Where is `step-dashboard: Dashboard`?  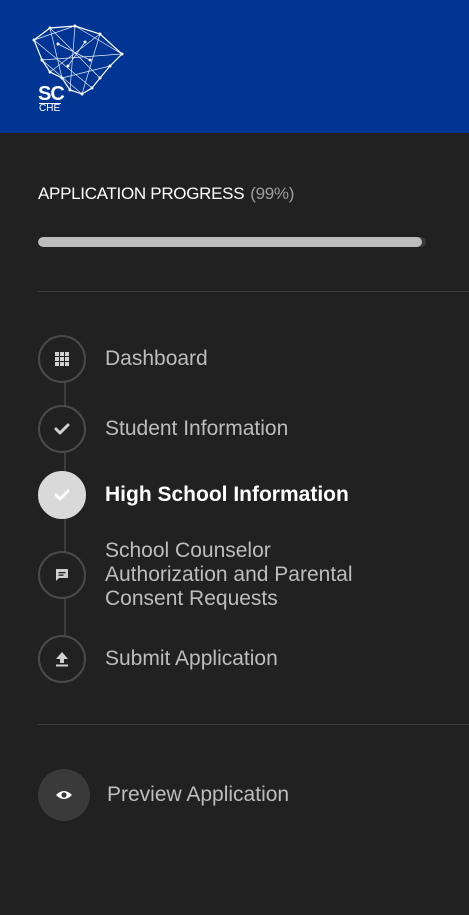
step-dashboard: Dashboard is located at coordinates (248, 359).